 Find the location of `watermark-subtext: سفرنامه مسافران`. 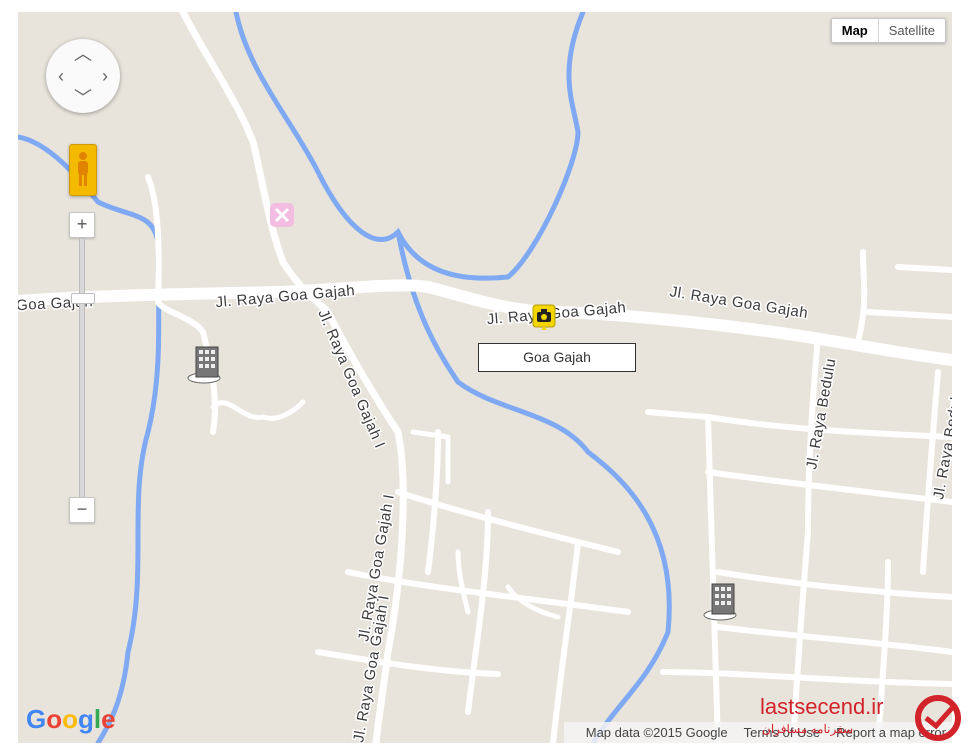

watermark-subtext: سفرنامه مسافران is located at coordinates (808, 729).